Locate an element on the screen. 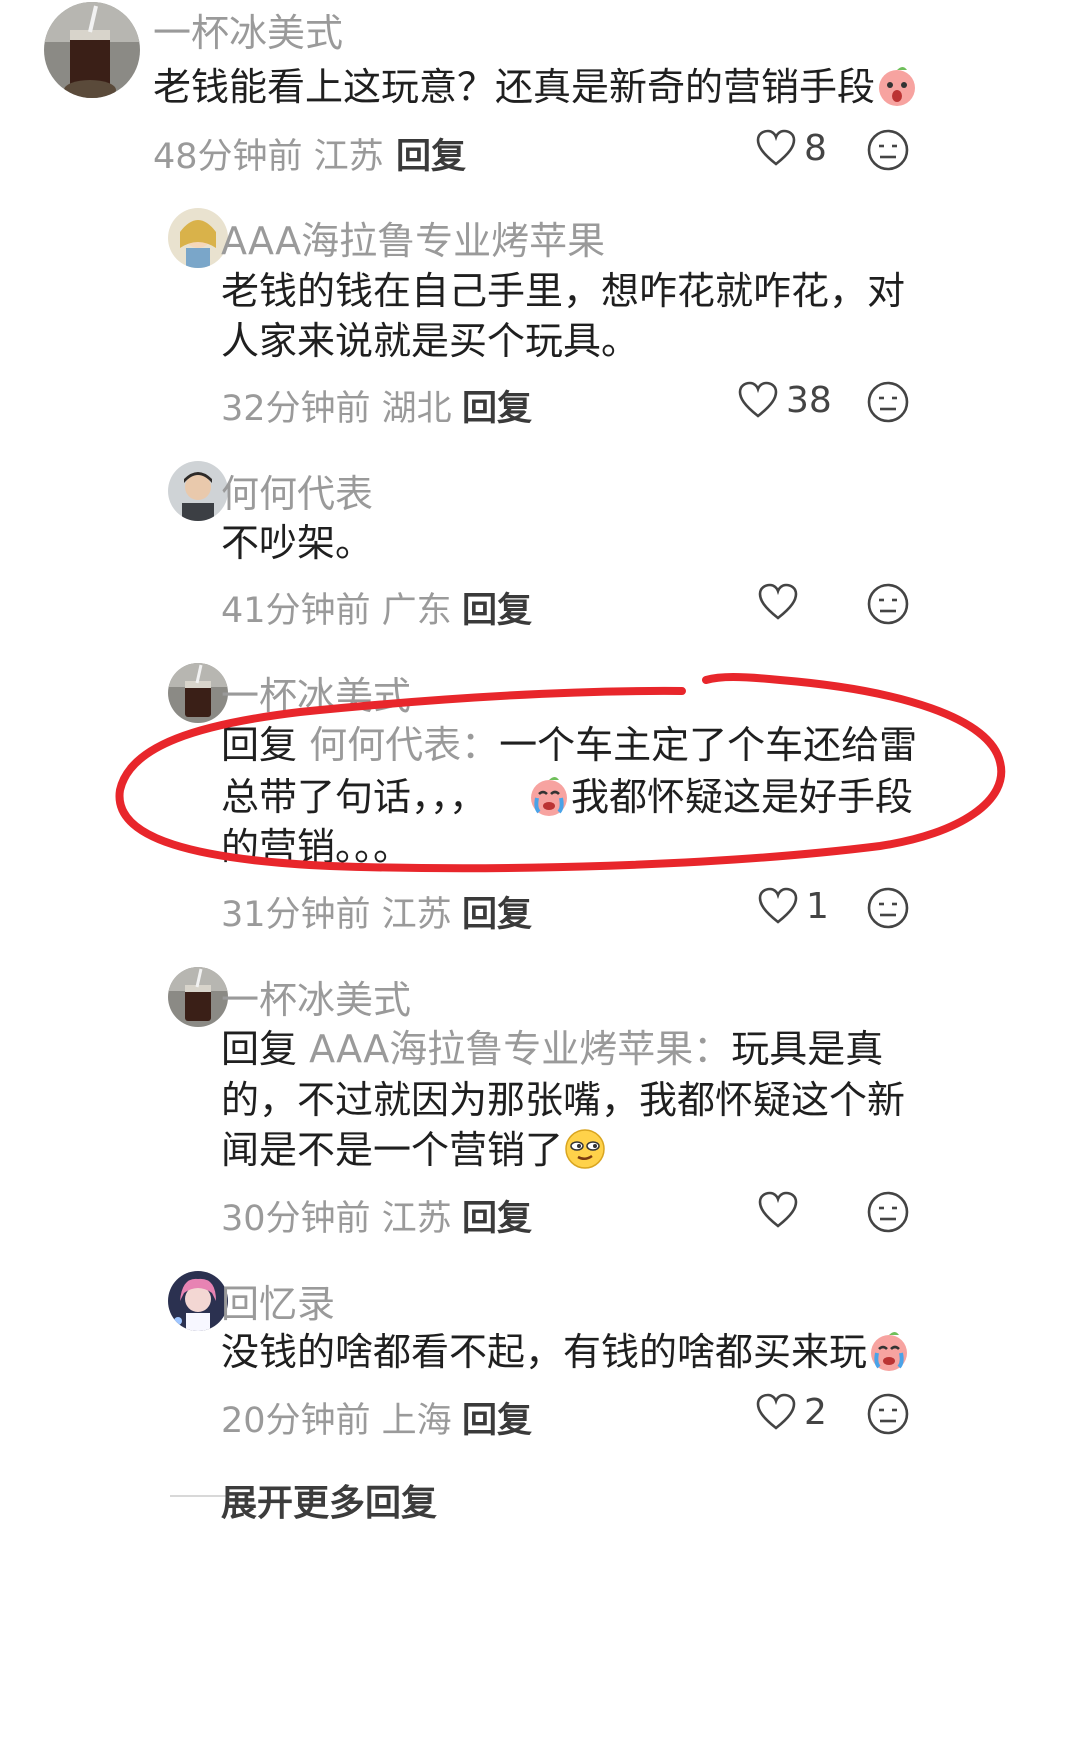 The height and width of the screenshot is (1760, 1080). reply-text-line: 回复 何何代表：一个车主定了个车还给雷 is located at coordinates (569, 745).